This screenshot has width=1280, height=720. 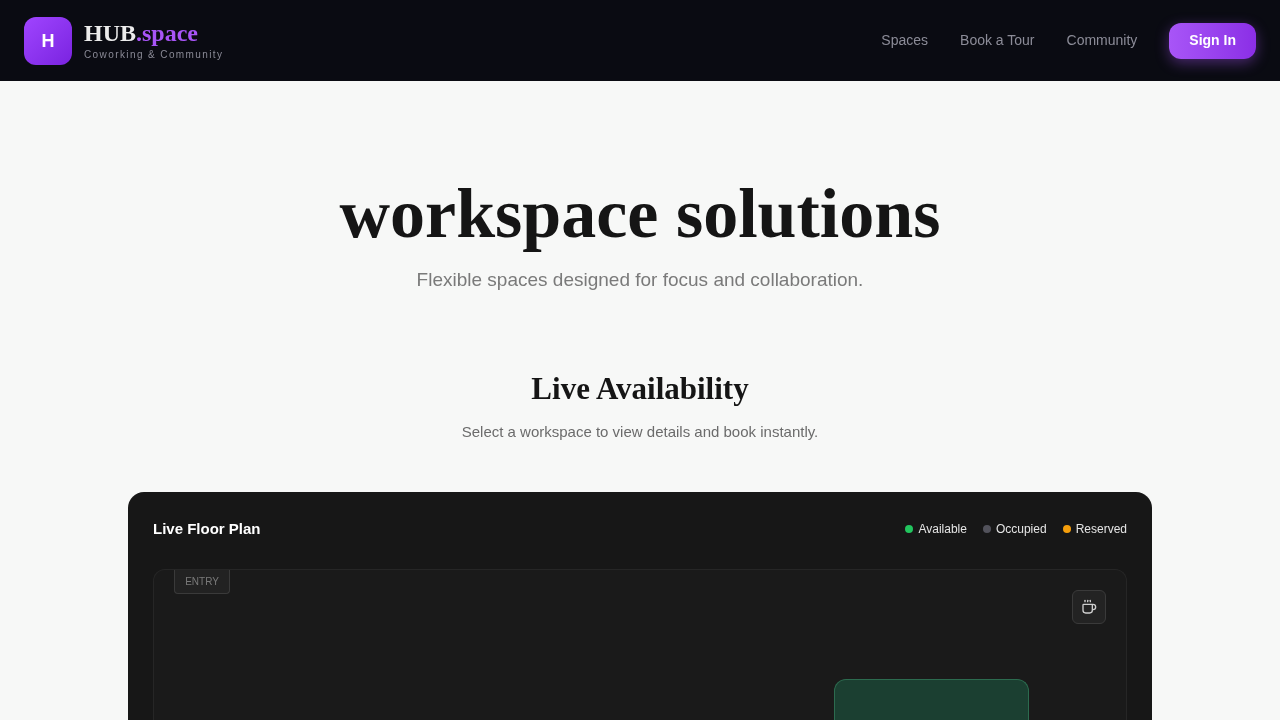 What do you see at coordinates (1021, 529) in the screenshot?
I see `legend-label: Occupied` at bounding box center [1021, 529].